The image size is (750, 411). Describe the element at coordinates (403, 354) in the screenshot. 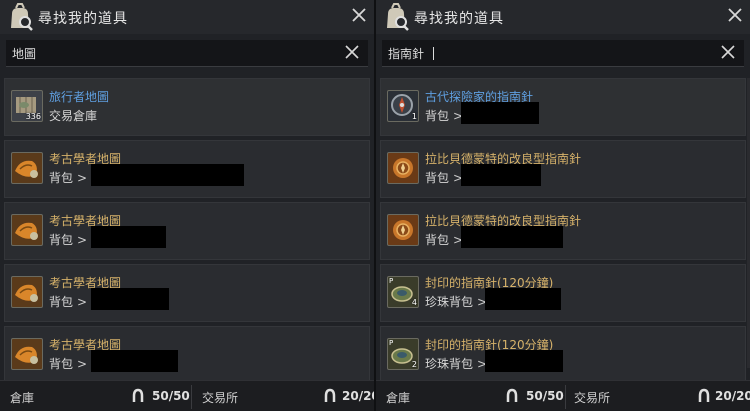

I see `sealed-compass-icon: P 2` at that location.